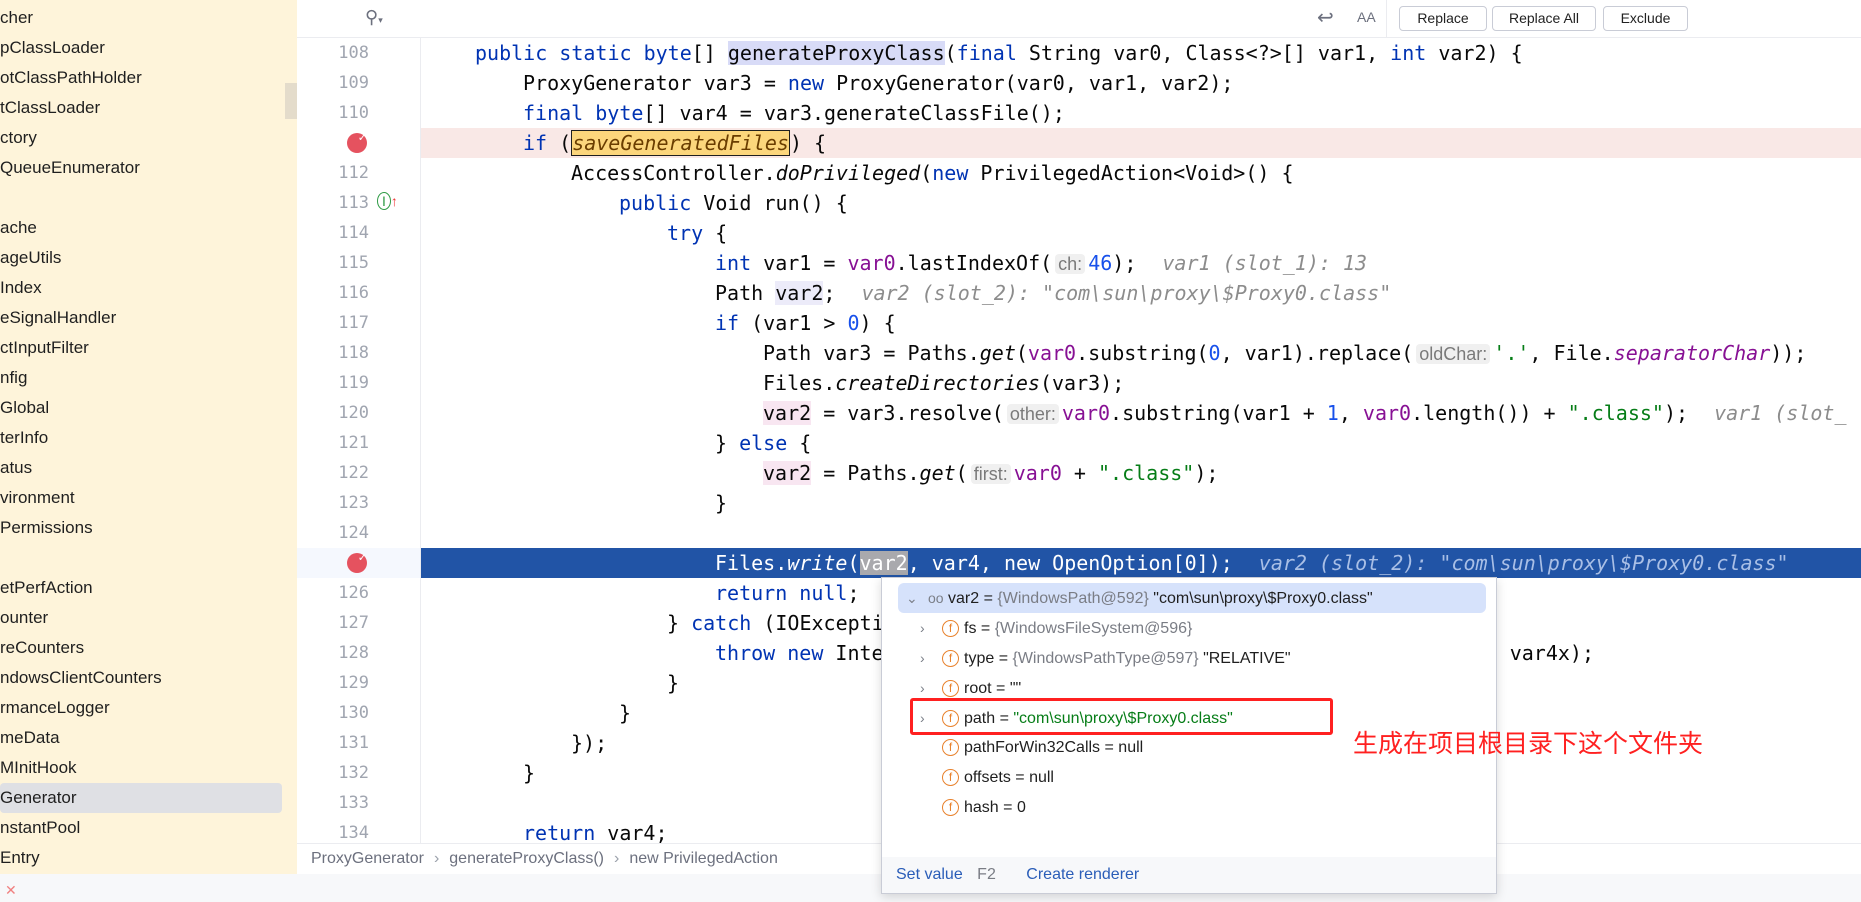 This screenshot has width=1861, height=902. What do you see at coordinates (141, 678) in the screenshot?
I see `tree-item: ndowsClientCounters` at bounding box center [141, 678].